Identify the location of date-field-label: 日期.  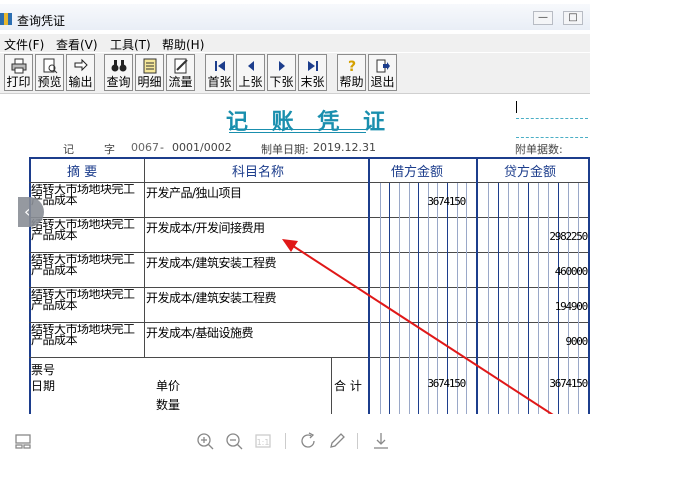
(43, 386).